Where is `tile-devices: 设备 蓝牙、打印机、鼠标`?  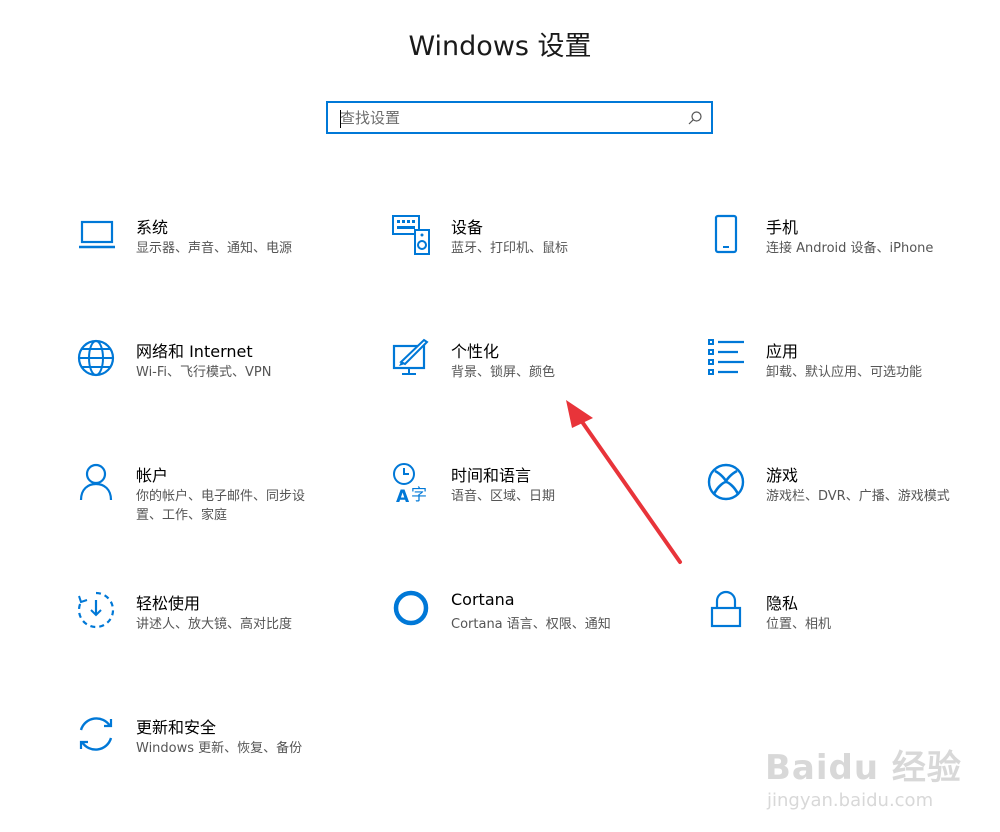 tile-devices: 设备 蓝牙、打印机、鼠标 is located at coordinates (536, 254).